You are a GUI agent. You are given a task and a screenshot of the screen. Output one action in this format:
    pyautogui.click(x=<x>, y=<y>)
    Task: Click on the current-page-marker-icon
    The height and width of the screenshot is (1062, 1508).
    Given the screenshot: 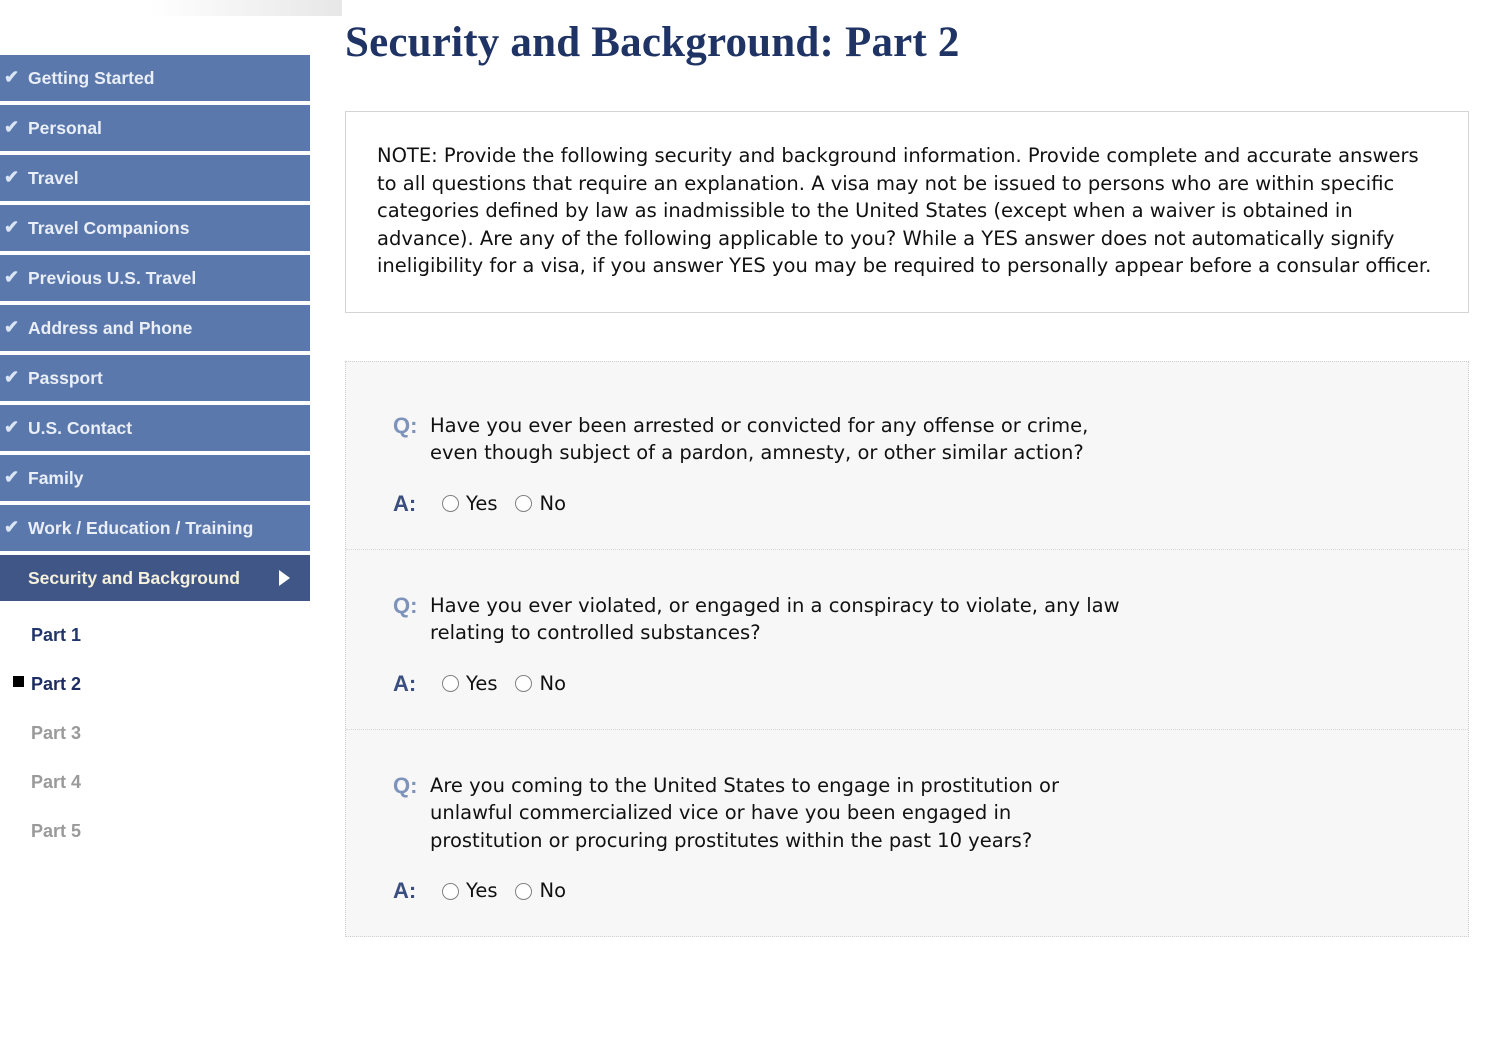 What is the action you would take?
    pyautogui.click(x=18, y=681)
    